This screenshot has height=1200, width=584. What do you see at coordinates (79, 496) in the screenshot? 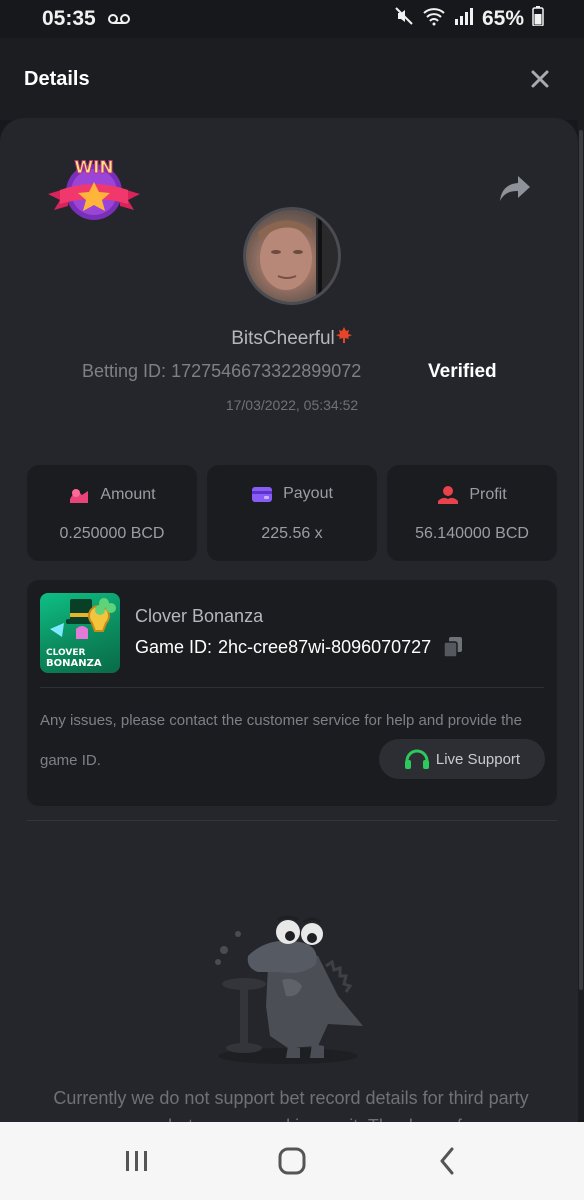
I see `amount-icon` at bounding box center [79, 496].